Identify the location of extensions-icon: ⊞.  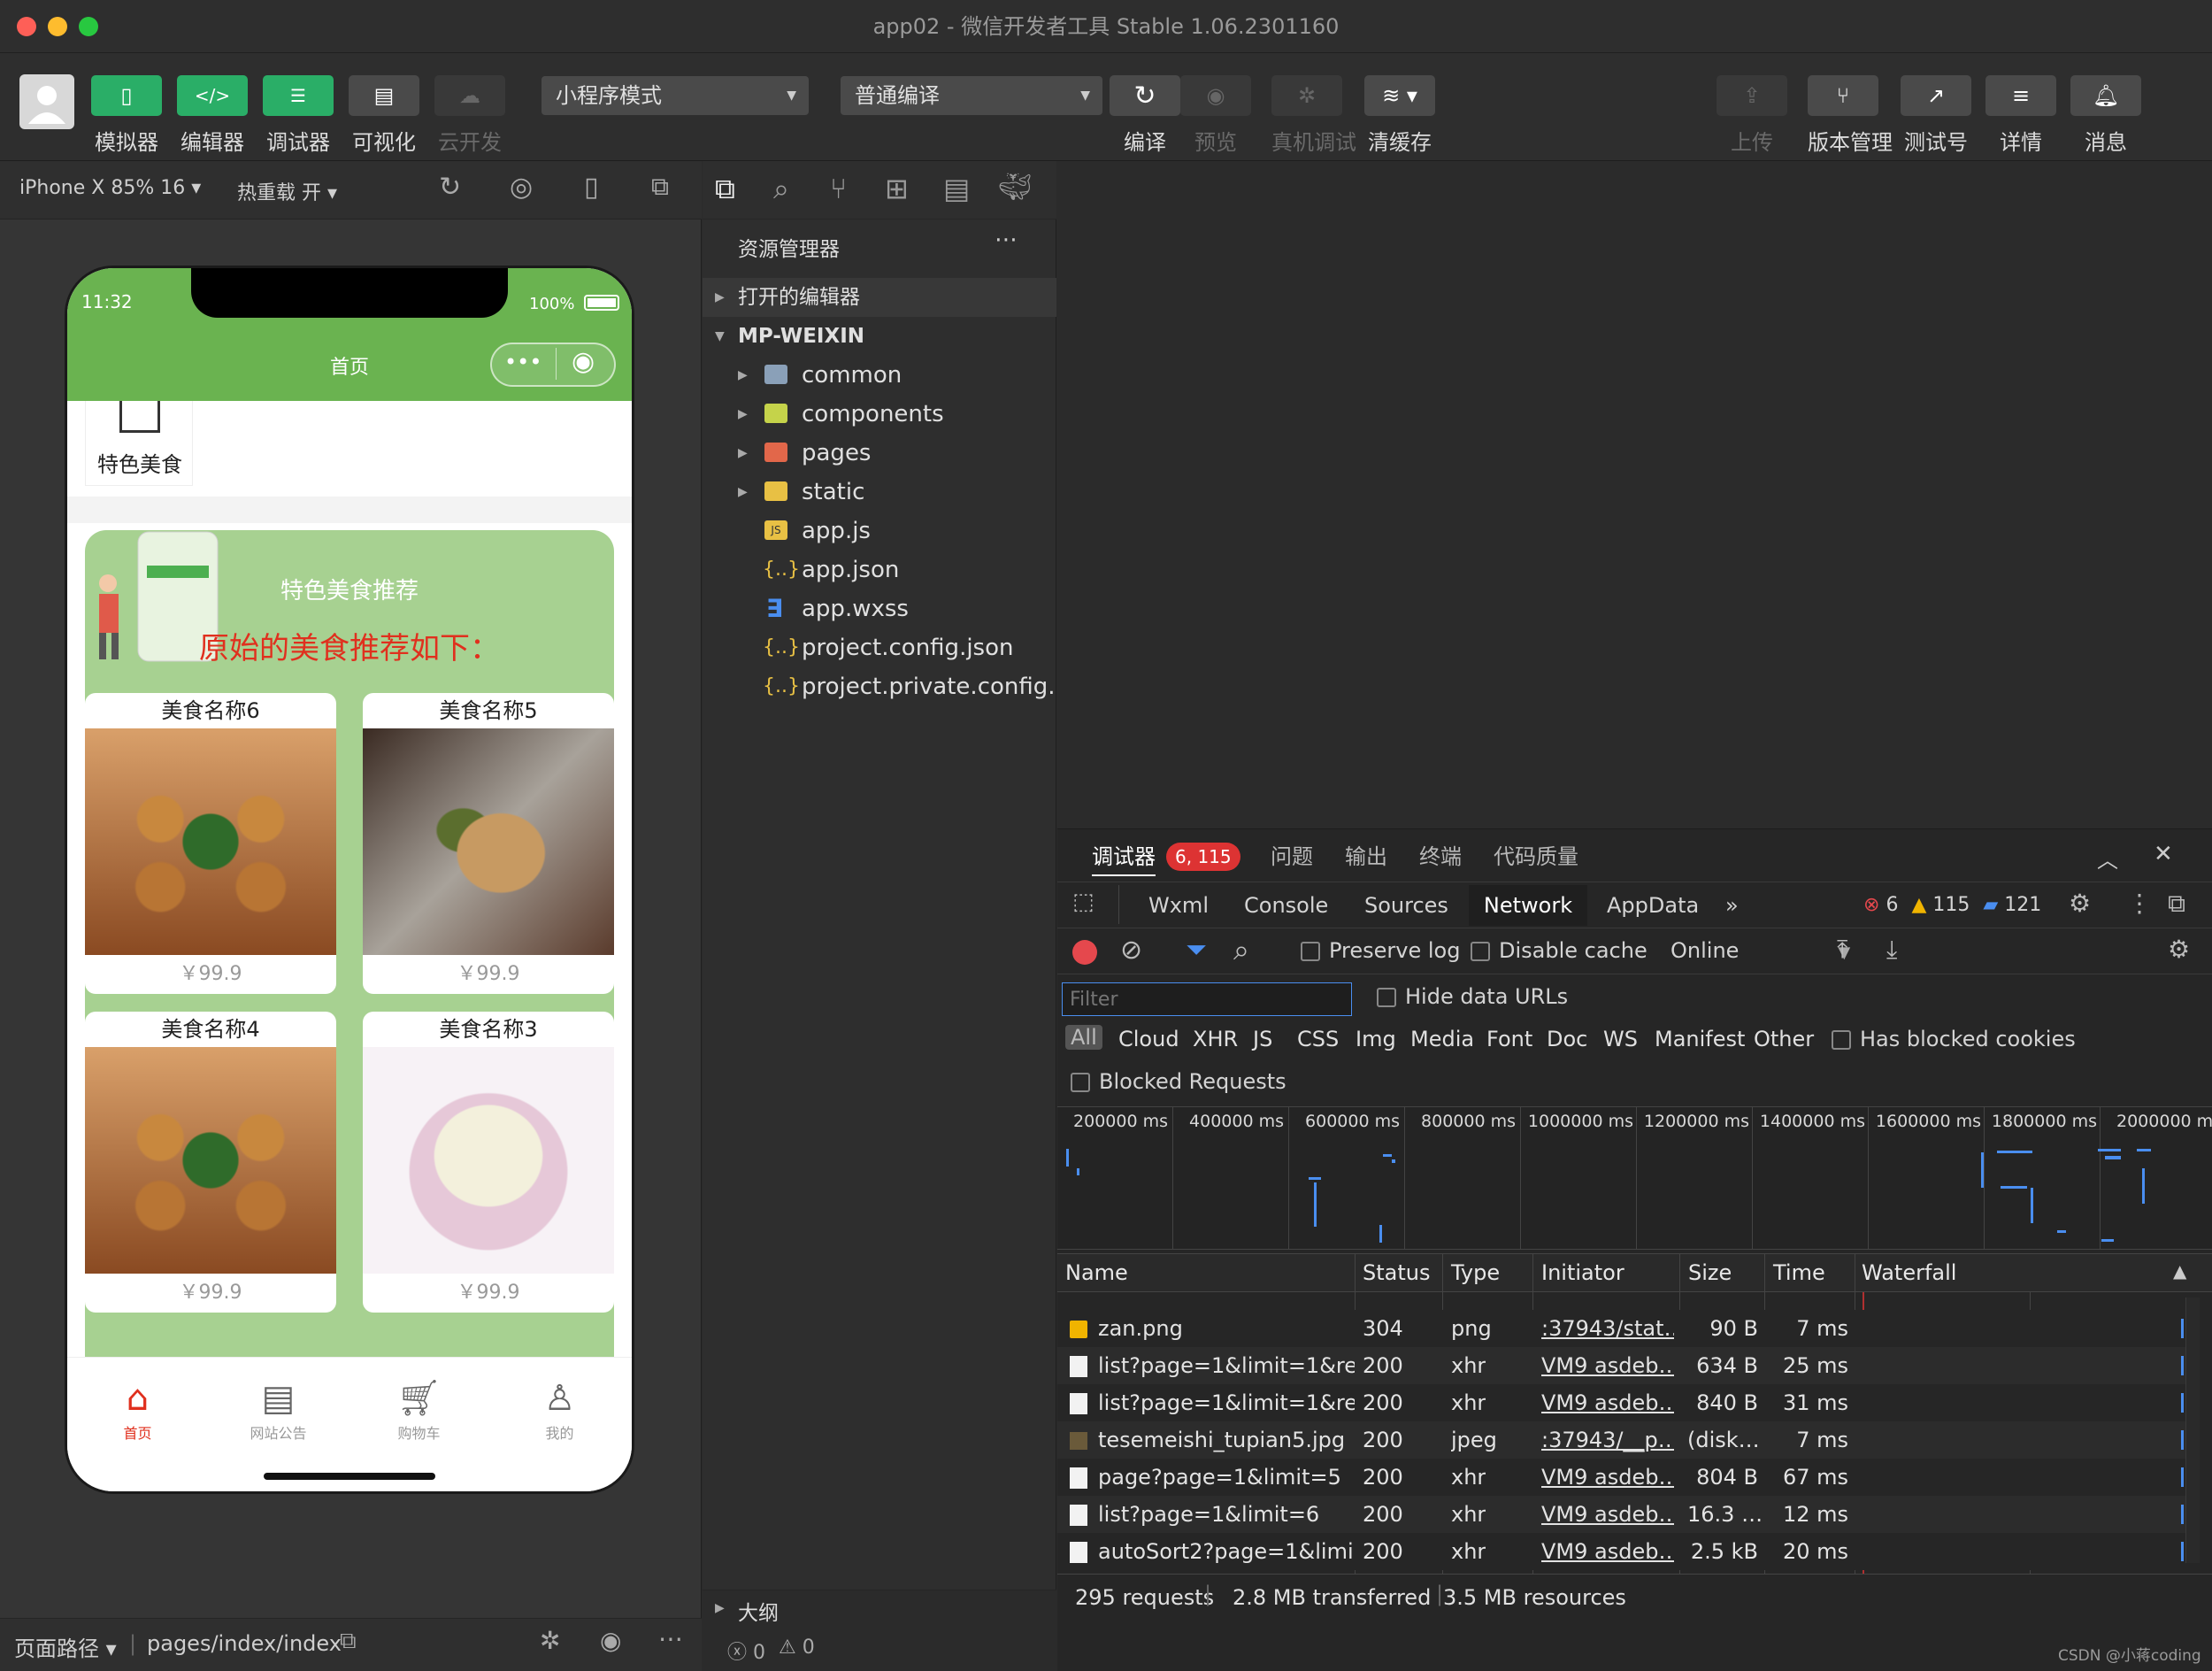
(897, 188).